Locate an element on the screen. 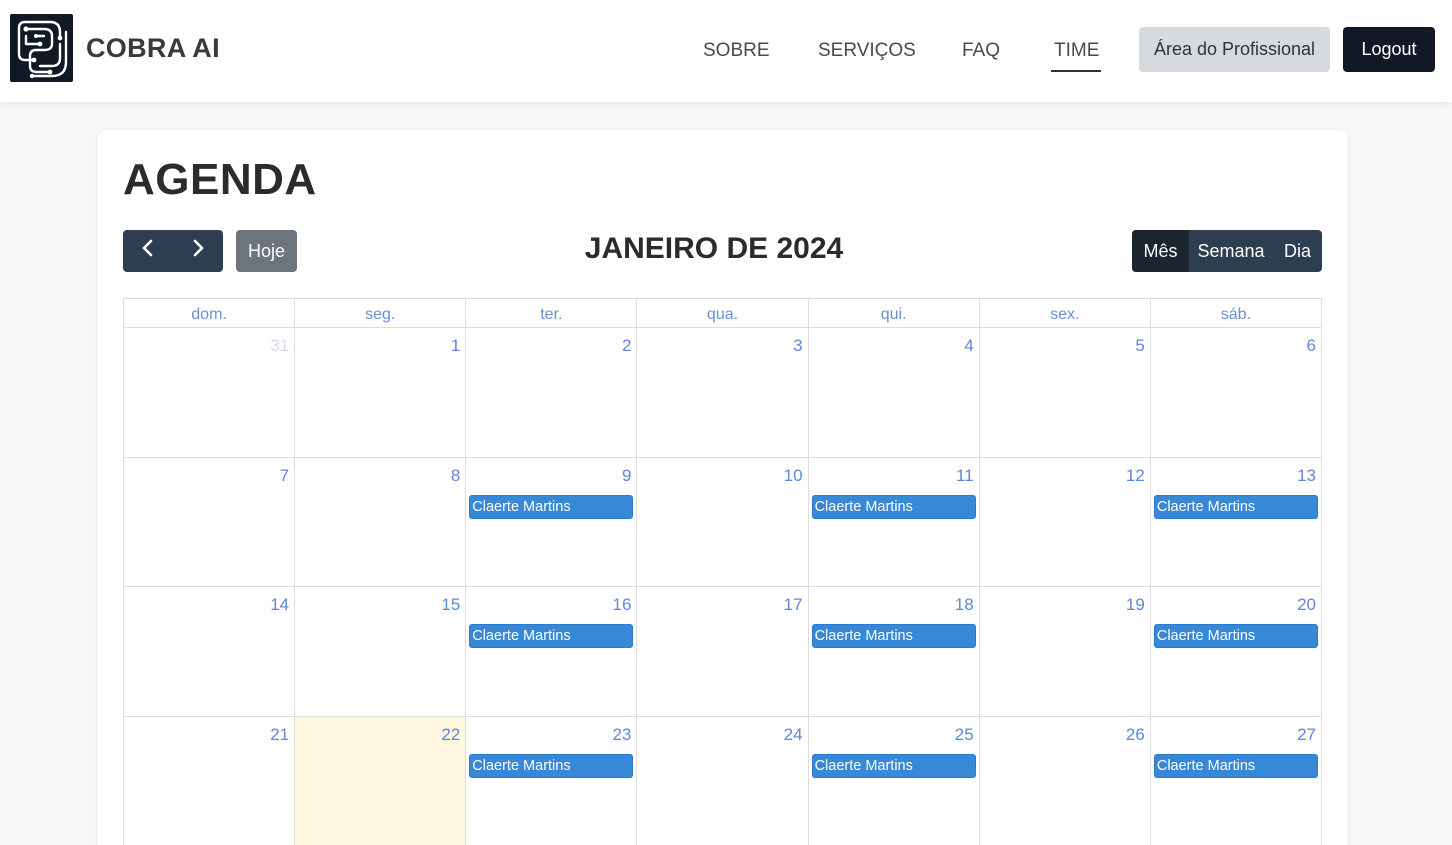 The height and width of the screenshot is (845, 1452). calendar-week-row: 31 1 2 3 4 5 6 is located at coordinates (723, 393).